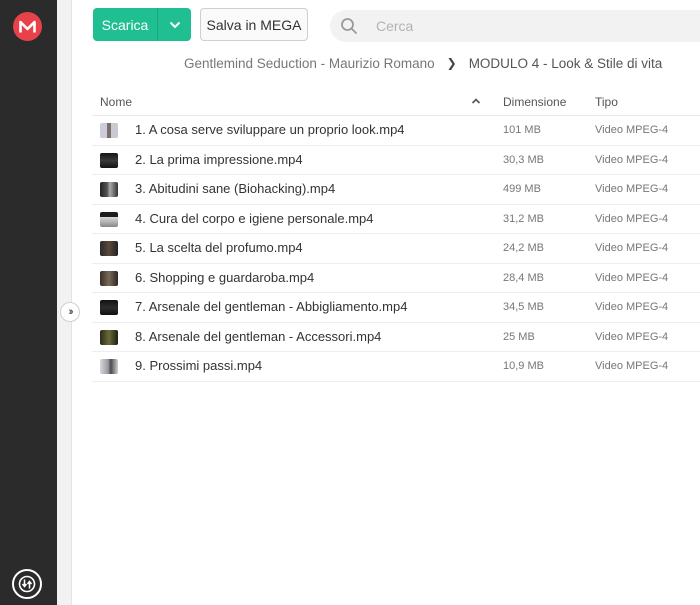  What do you see at coordinates (225, 277) in the screenshot?
I see `file-name: 6. Shopping e guardaroba.mp4` at bounding box center [225, 277].